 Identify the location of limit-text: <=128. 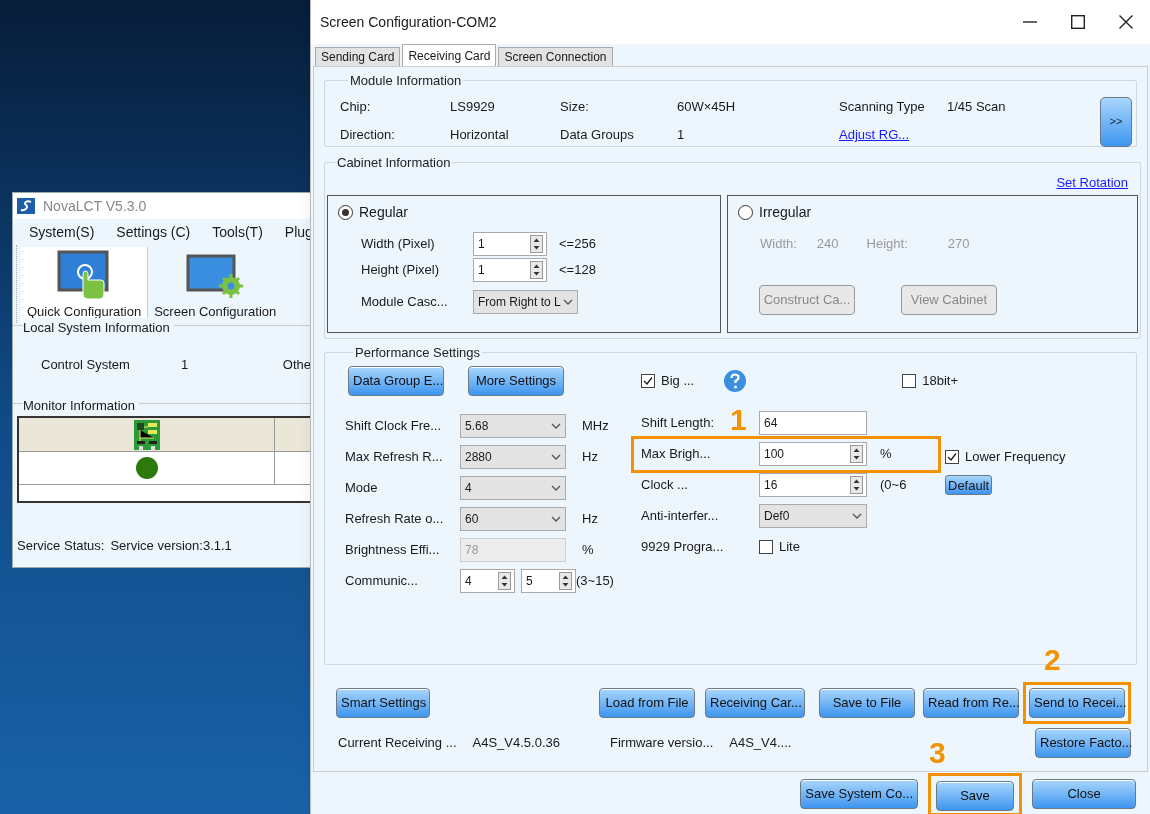
(577, 269).